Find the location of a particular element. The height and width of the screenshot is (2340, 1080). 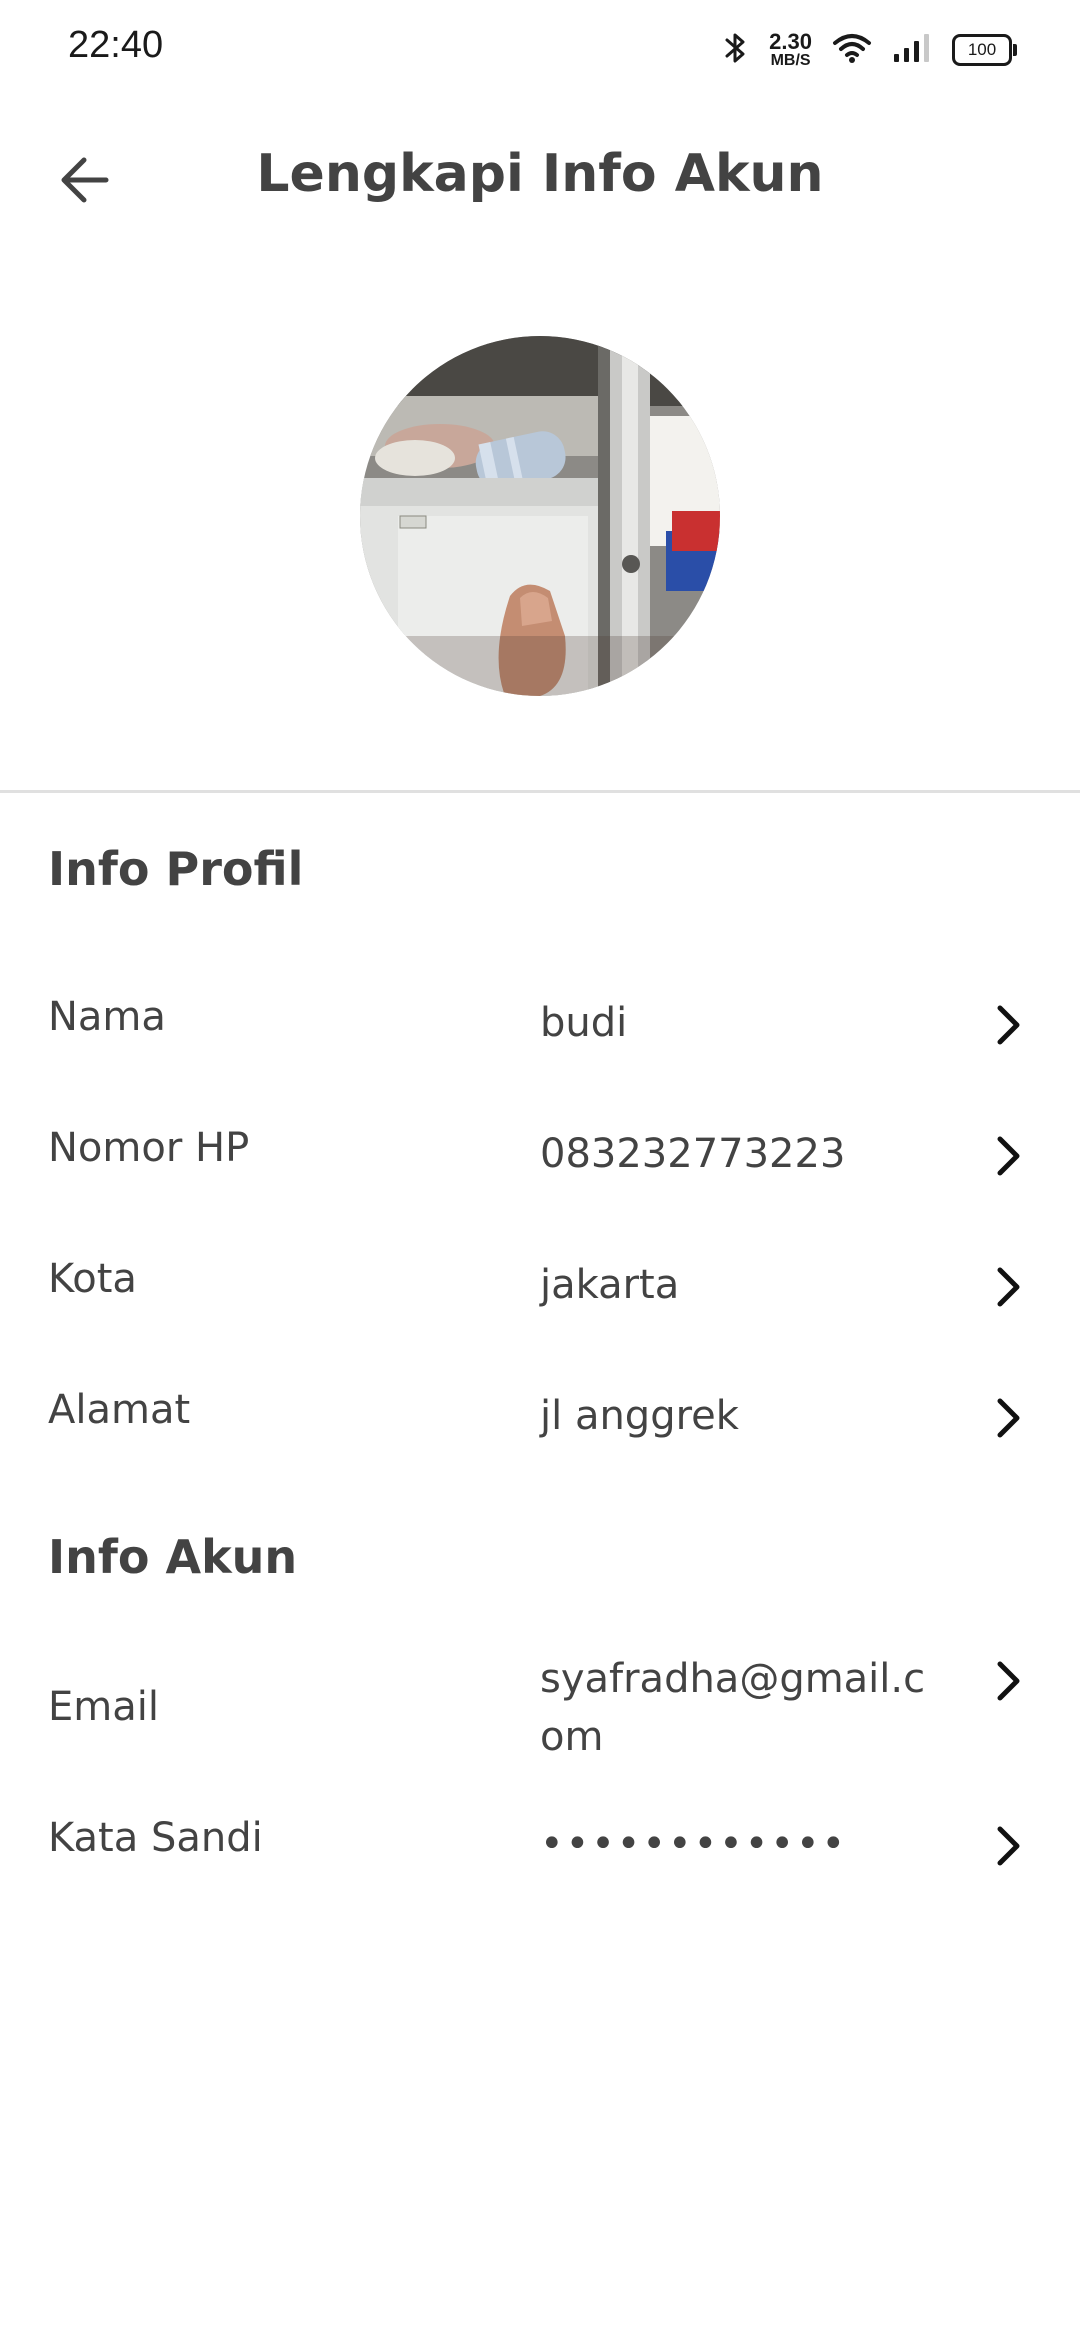

section-title-account: Info Akun is located at coordinates (173, 1557).